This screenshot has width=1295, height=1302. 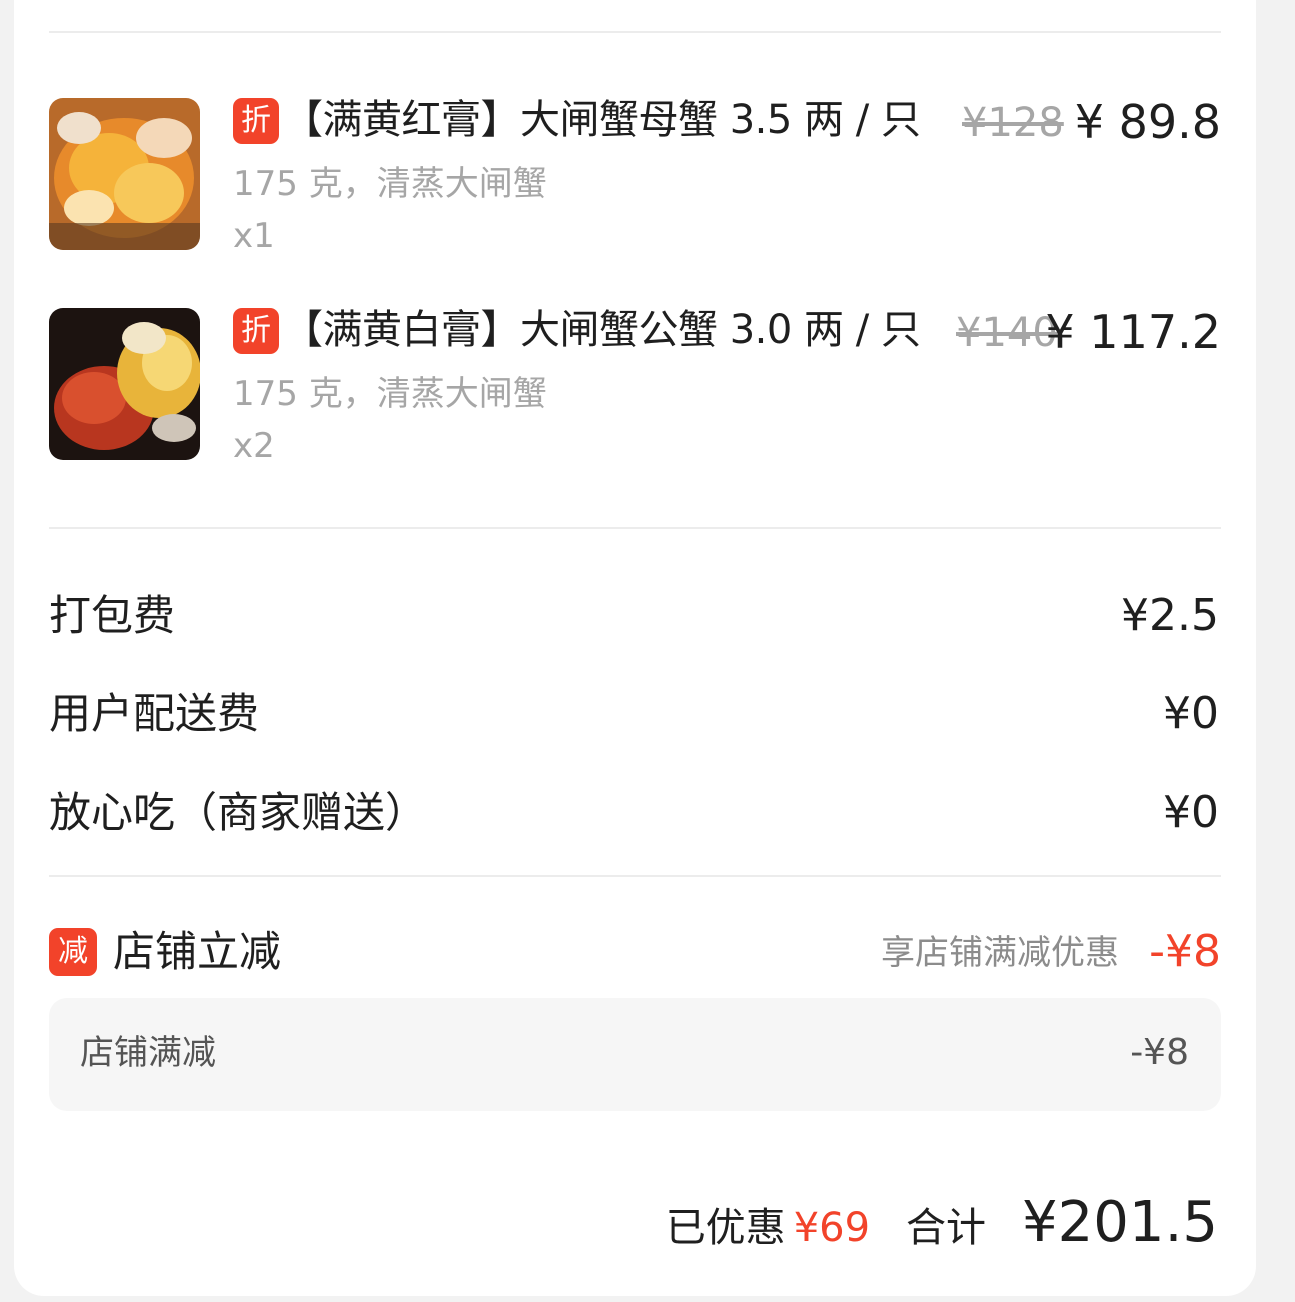 I want to click on original-price: ¥140, so click(x=1007, y=333).